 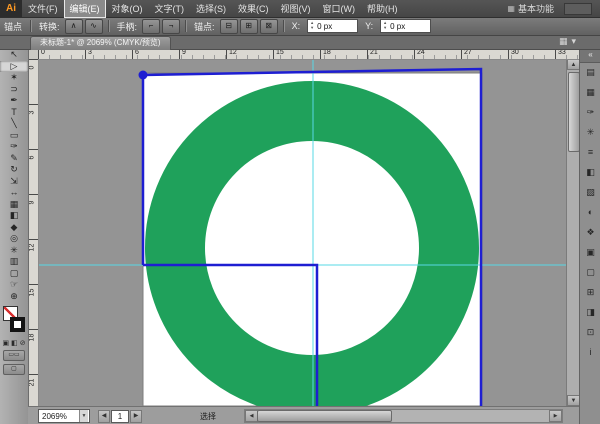 I want to click on menu-item: 选择(S), so click(x=211, y=8).